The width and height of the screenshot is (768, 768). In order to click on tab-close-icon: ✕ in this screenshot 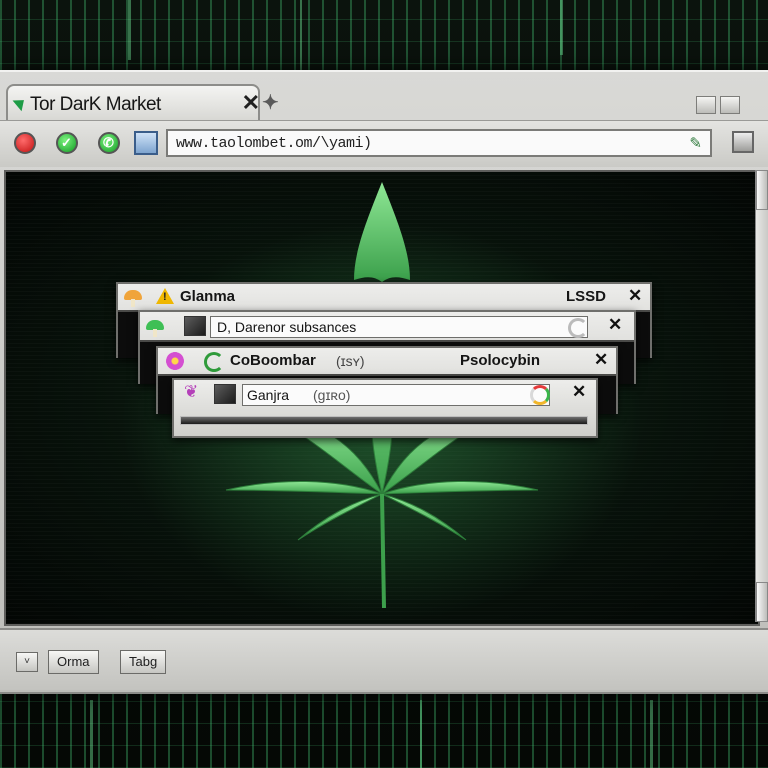, I will do `click(251, 103)`.